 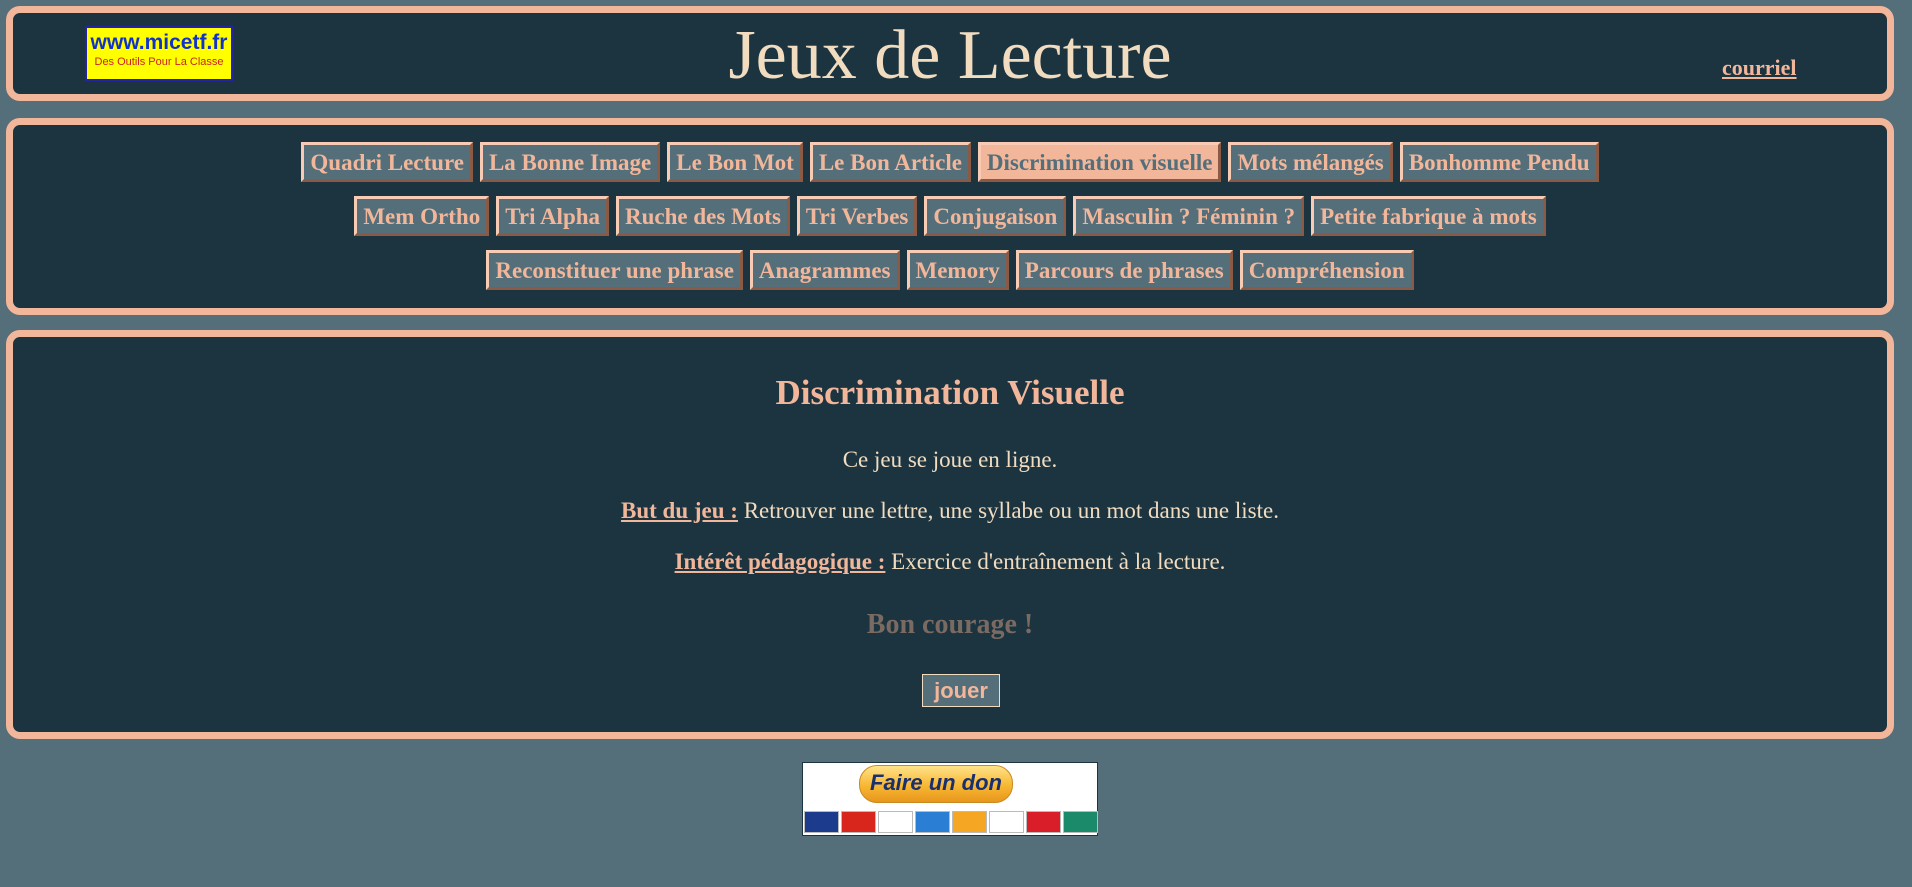 I want to click on nav-button-quadri-lecture: Quadri Lecture, so click(x=387, y=162).